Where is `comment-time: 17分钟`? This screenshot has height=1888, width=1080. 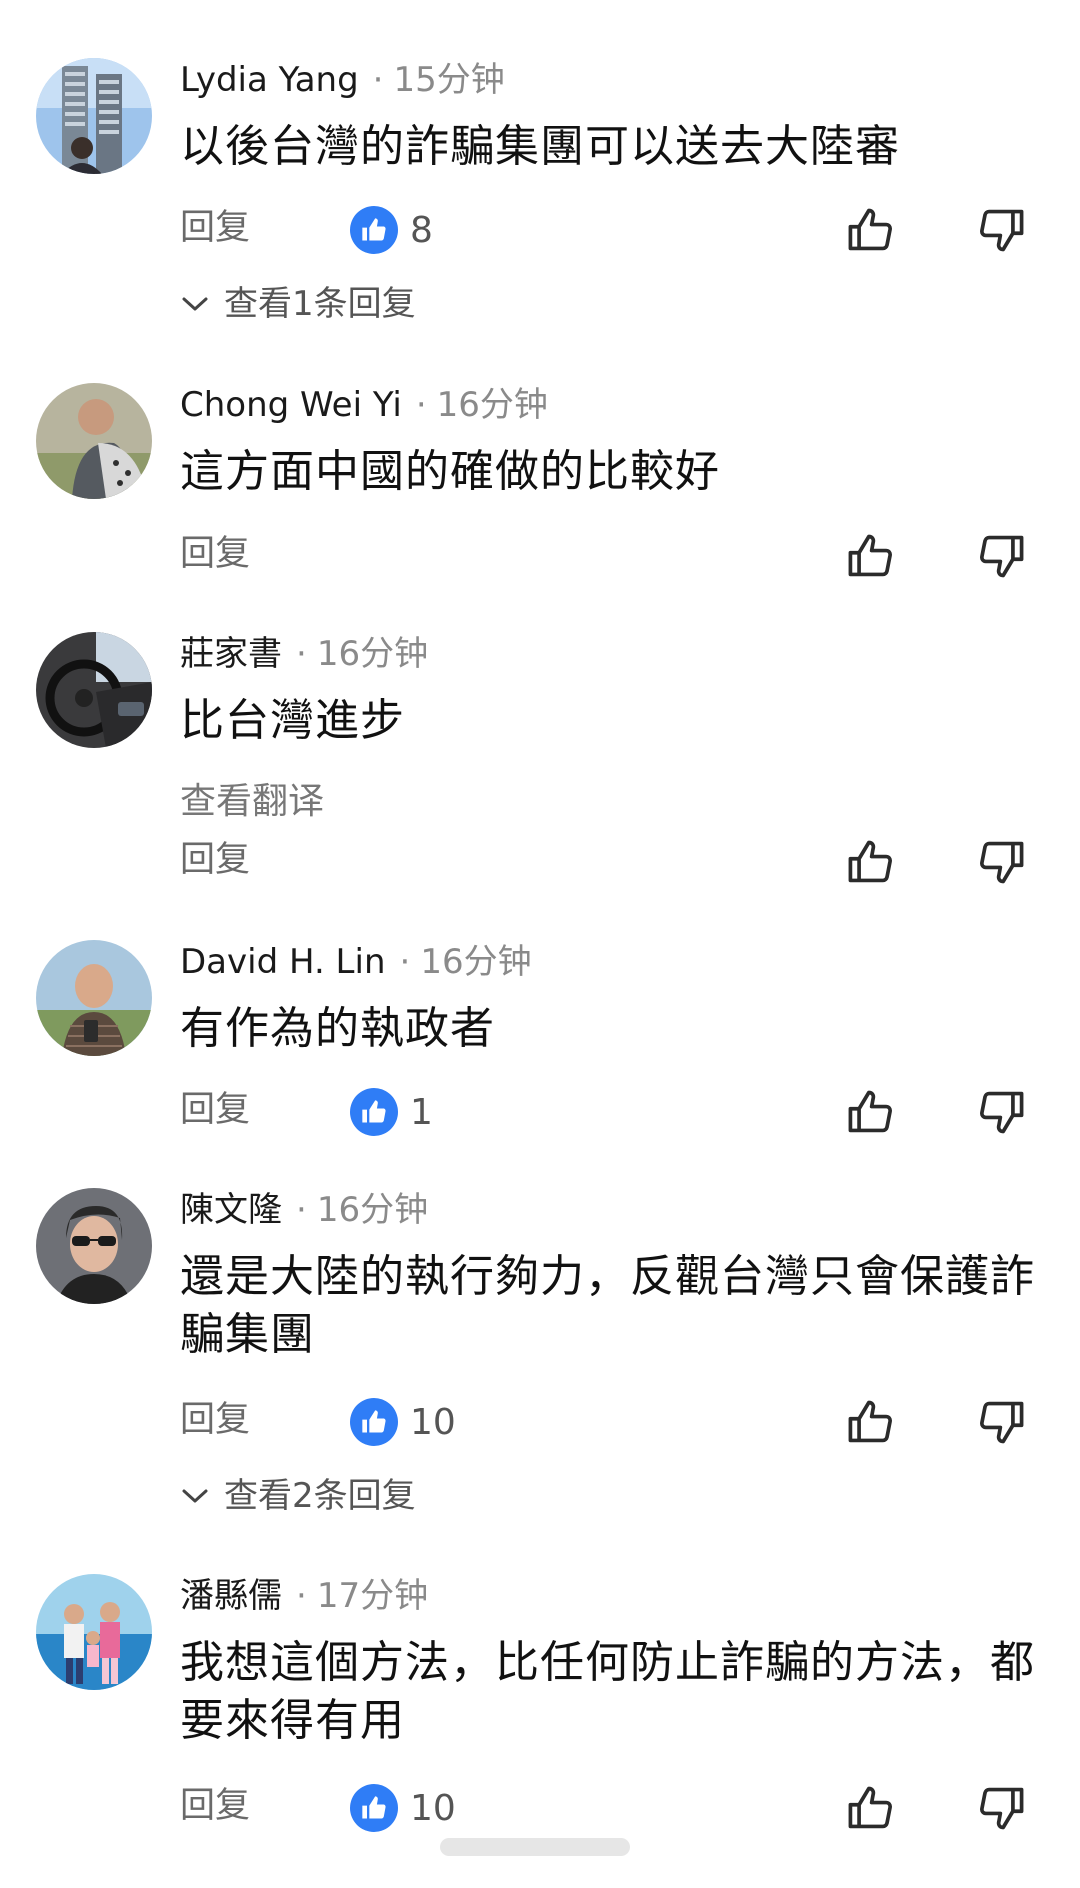
comment-time: 17分钟 is located at coordinates (372, 1596).